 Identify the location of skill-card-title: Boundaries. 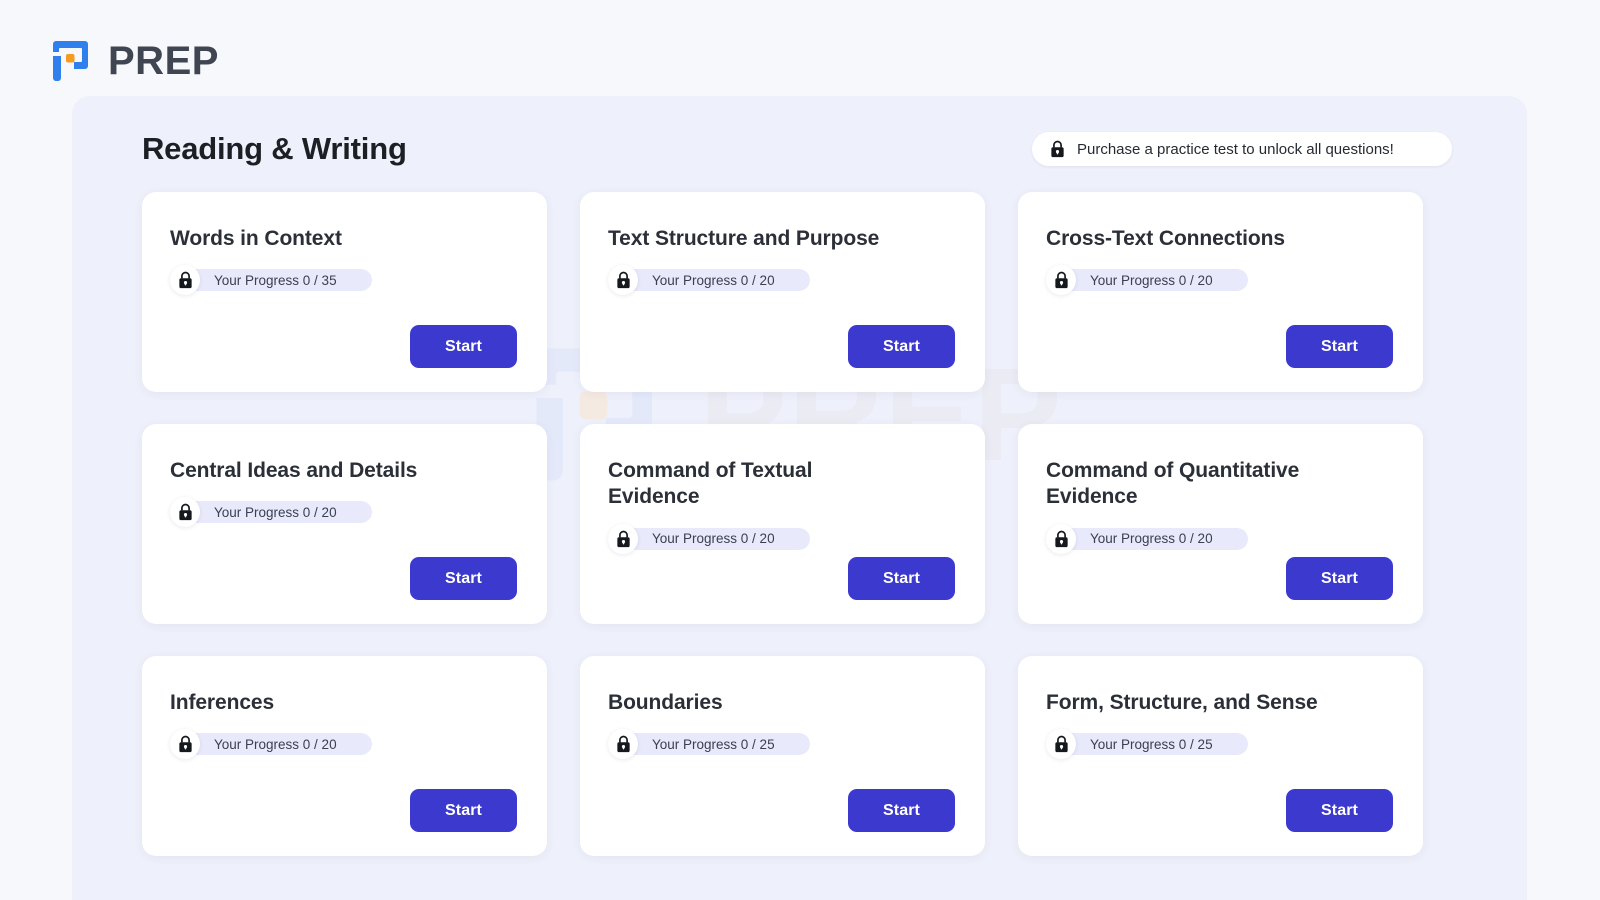
(665, 702).